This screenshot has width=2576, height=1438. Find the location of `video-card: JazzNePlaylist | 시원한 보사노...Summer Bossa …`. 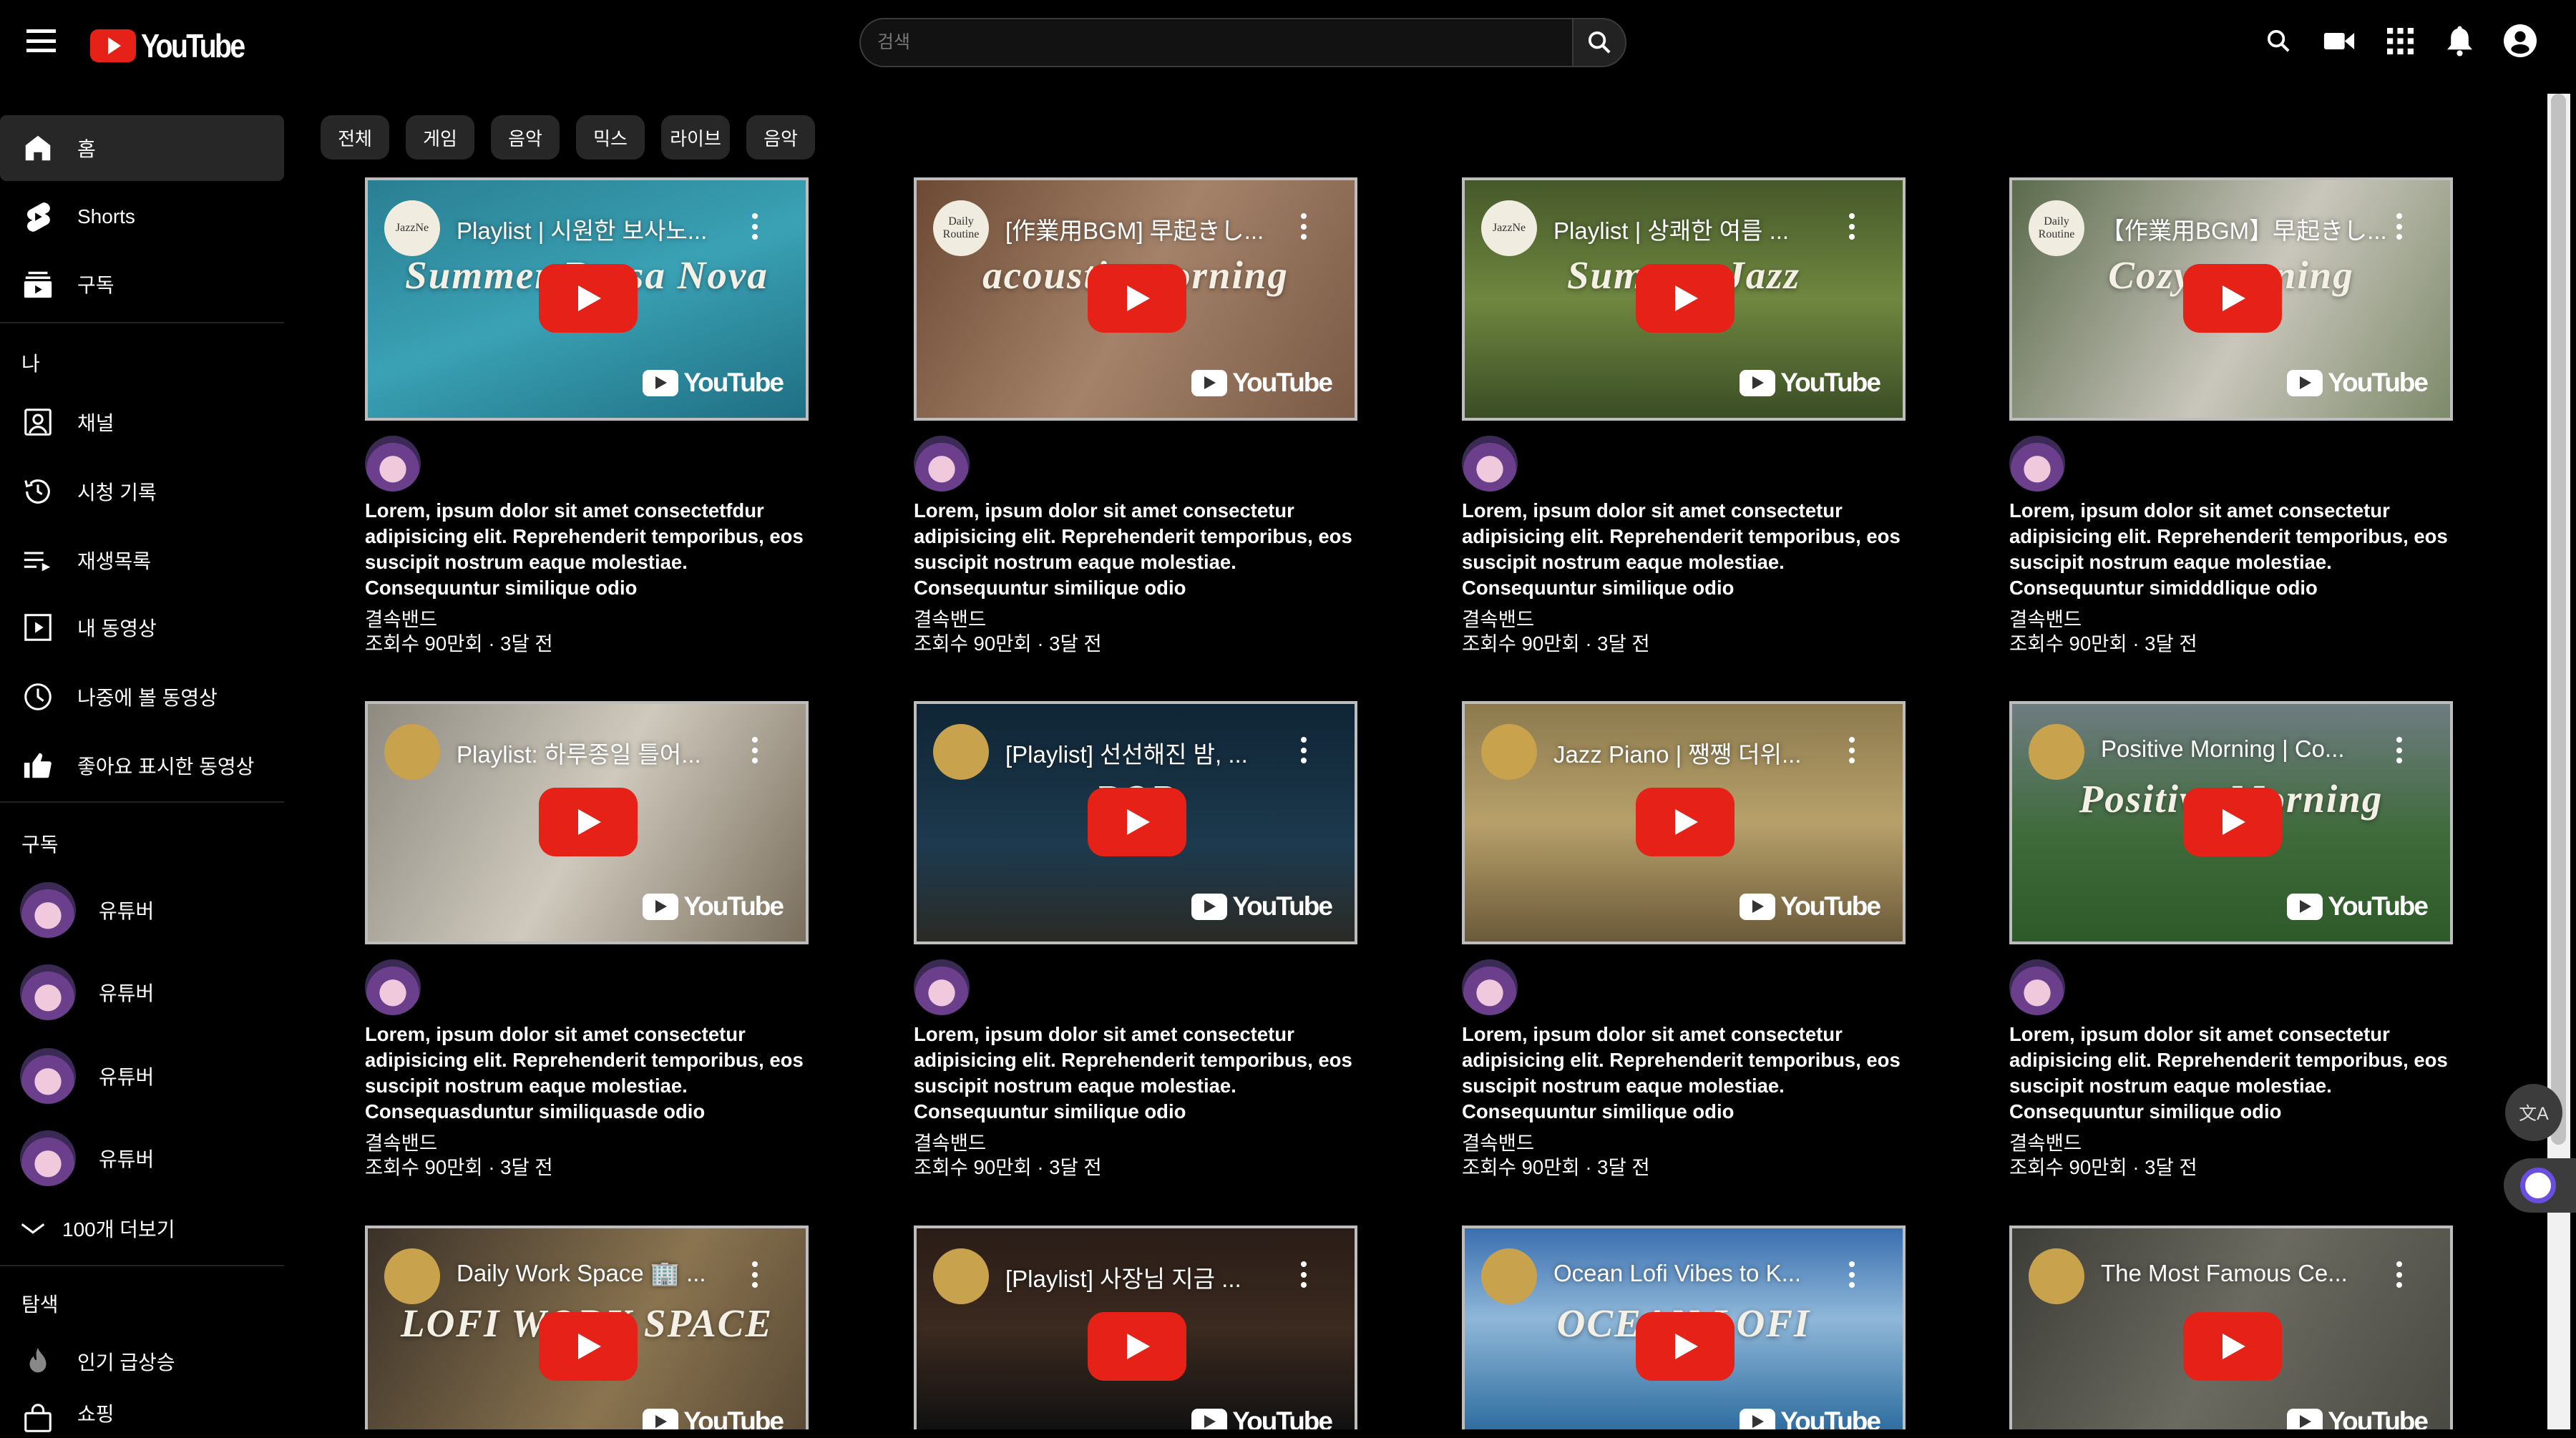

video-card: JazzNePlaylist | 시원한 보사노...Summer Bossa … is located at coordinates (587, 416).